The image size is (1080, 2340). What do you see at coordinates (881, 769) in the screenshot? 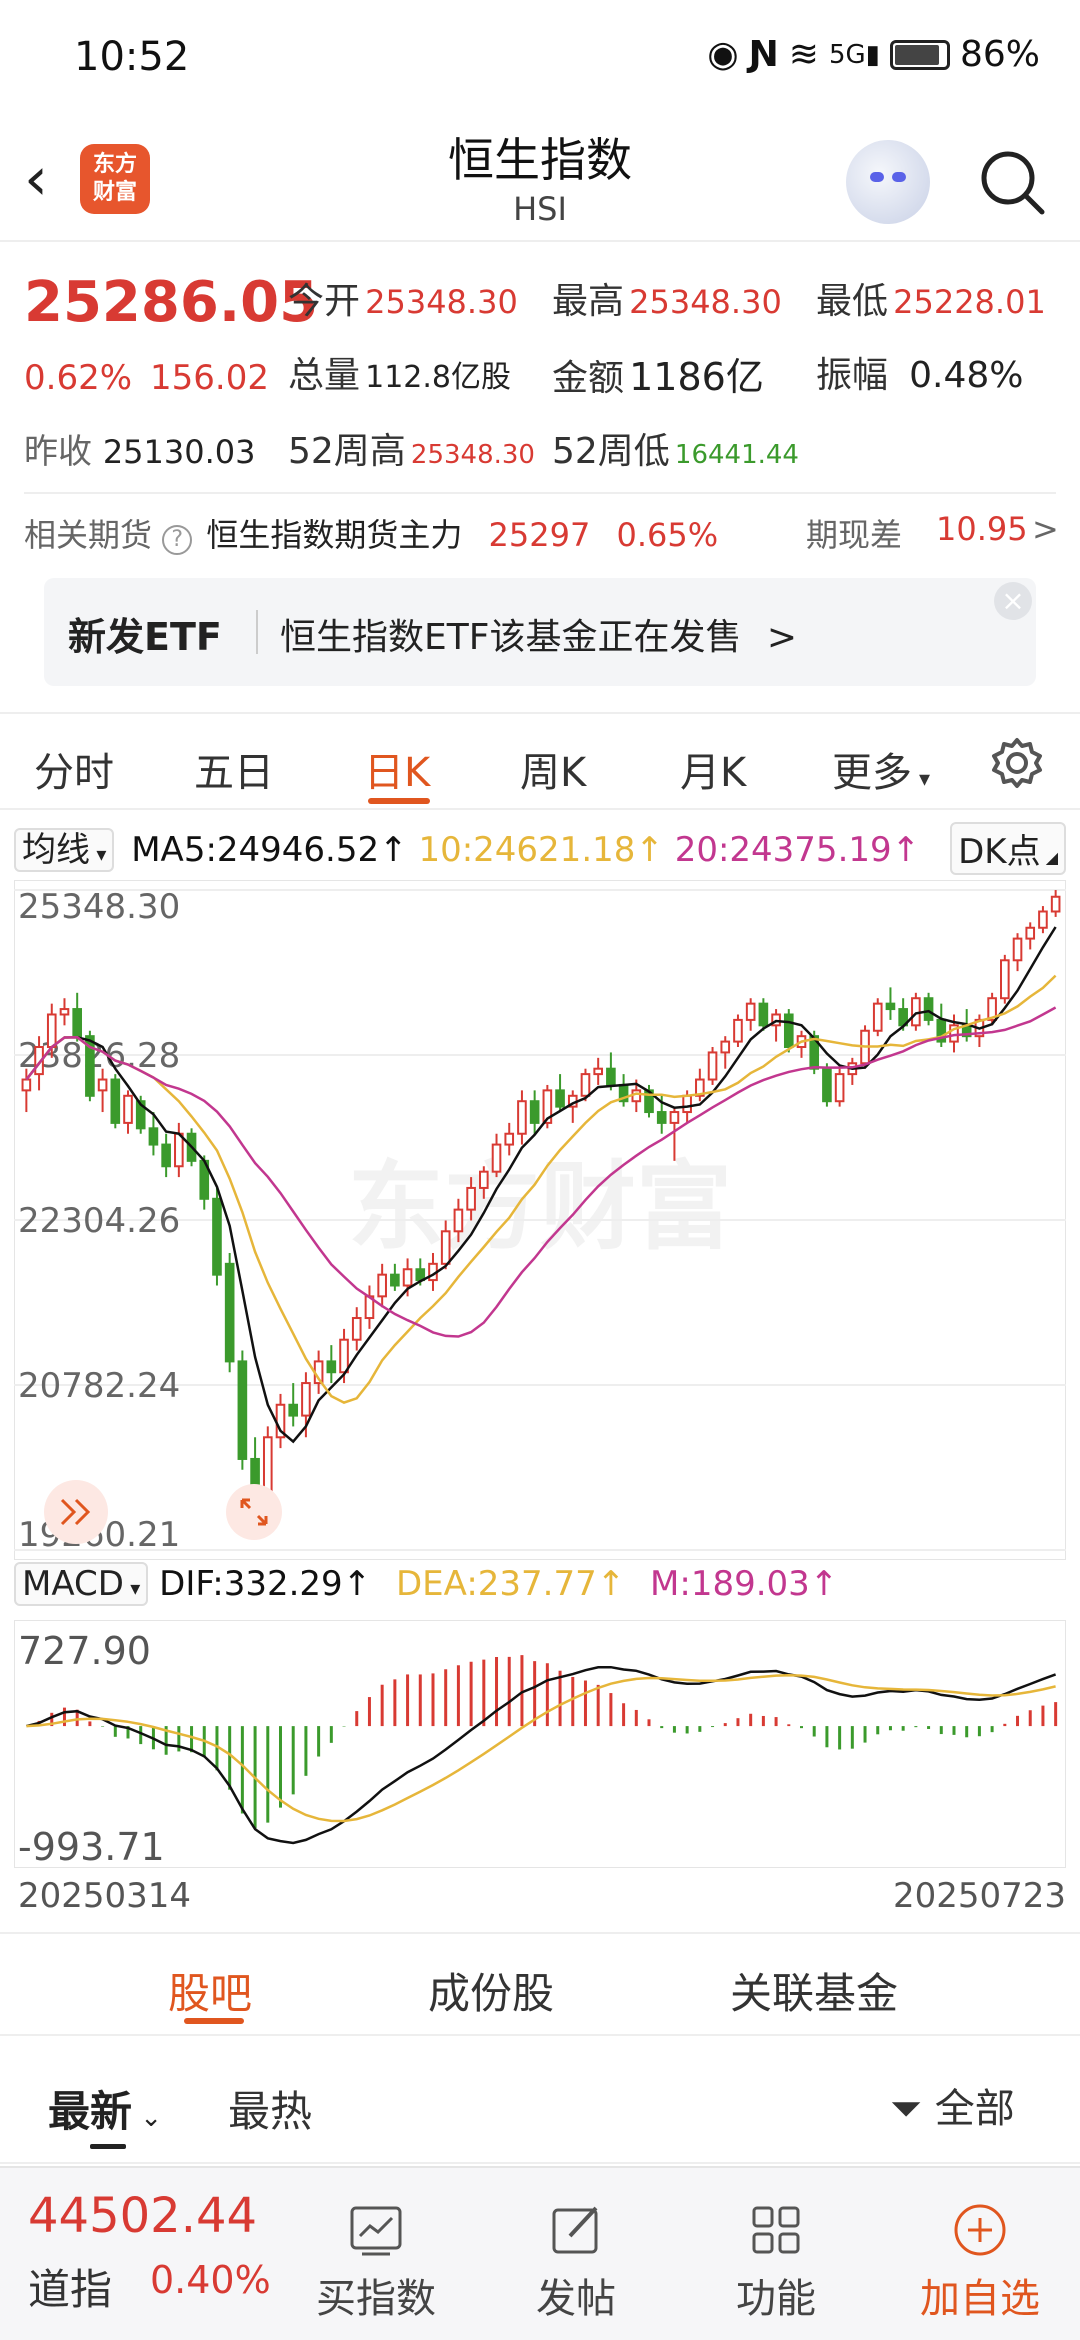
I see `tab-more: 更多 ▾` at bounding box center [881, 769].